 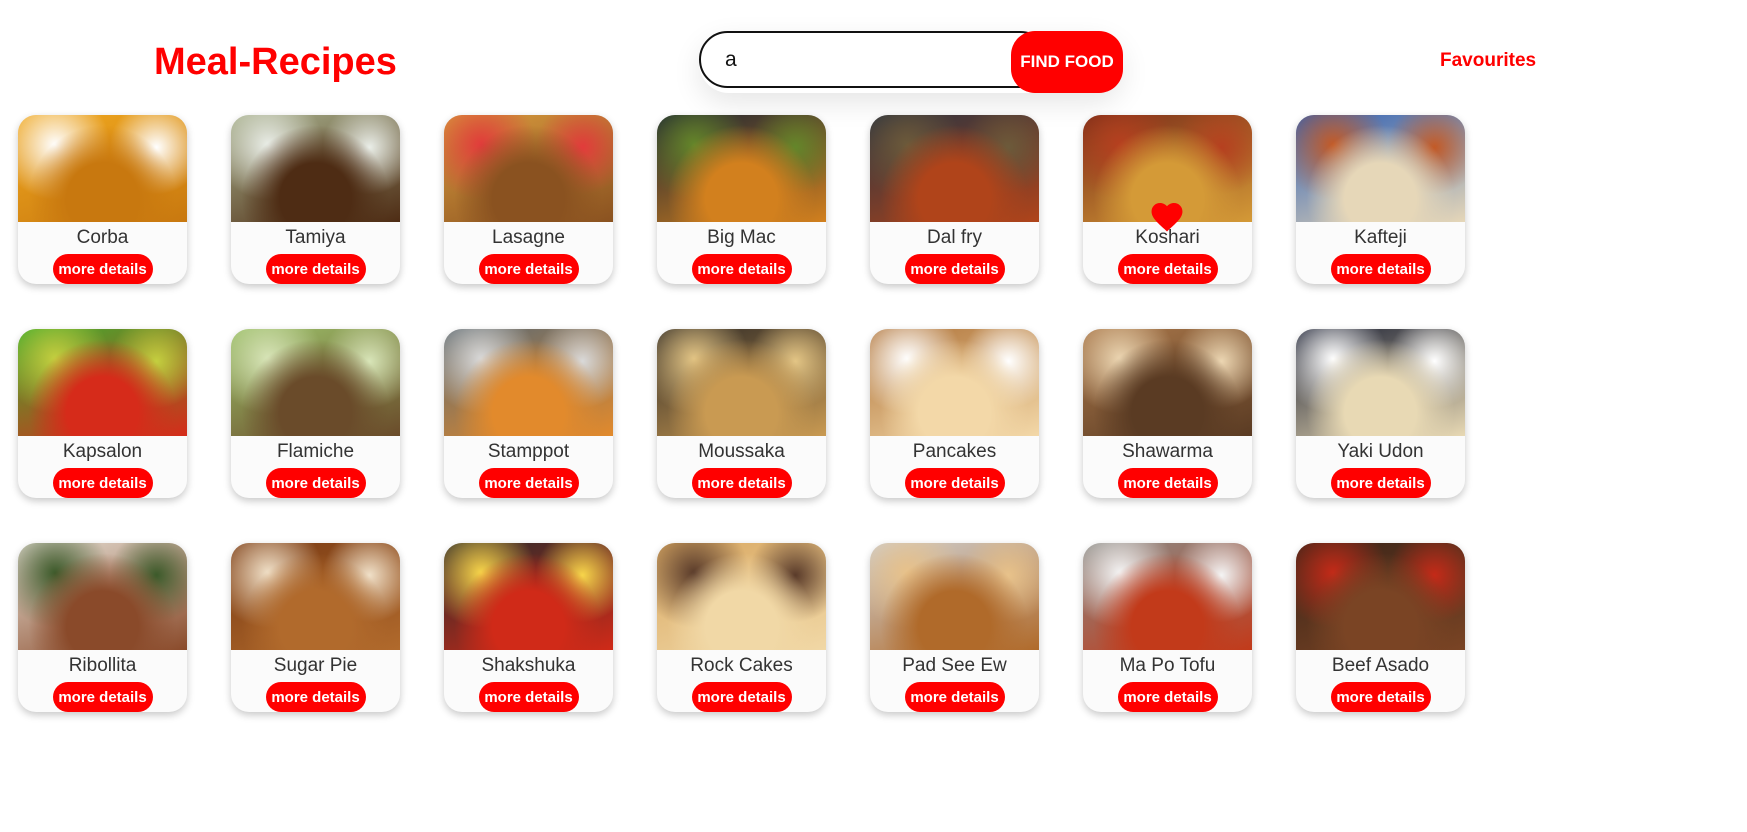 I want to click on find-food-button: FIND FOOD, so click(x=1067, y=62).